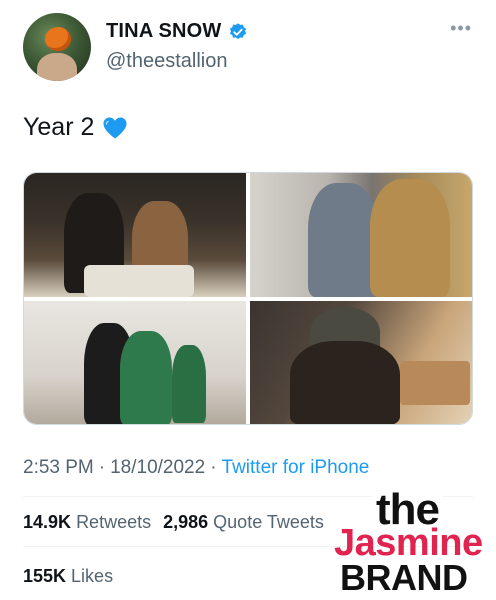  Describe the element at coordinates (59, 127) in the screenshot. I see `tweet-text-content: Year 2` at that location.